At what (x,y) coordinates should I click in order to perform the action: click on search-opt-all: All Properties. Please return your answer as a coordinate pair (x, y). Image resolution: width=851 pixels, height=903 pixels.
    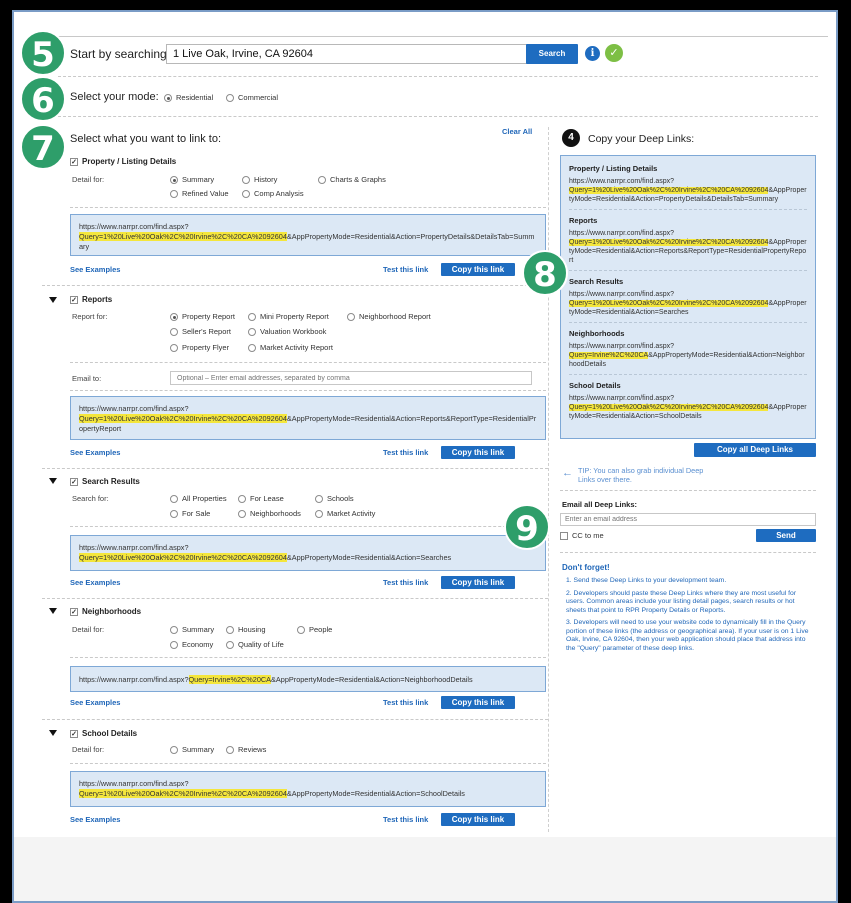
    Looking at the image, I should click on (198, 499).